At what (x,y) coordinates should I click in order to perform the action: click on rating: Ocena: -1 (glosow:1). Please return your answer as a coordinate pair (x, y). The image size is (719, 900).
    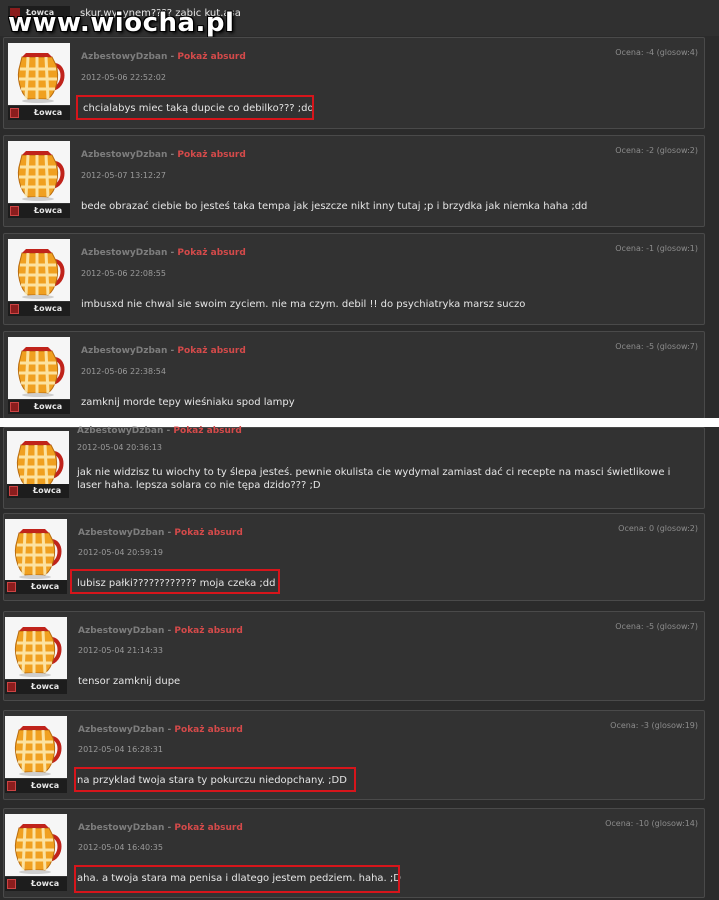
    Looking at the image, I should click on (656, 248).